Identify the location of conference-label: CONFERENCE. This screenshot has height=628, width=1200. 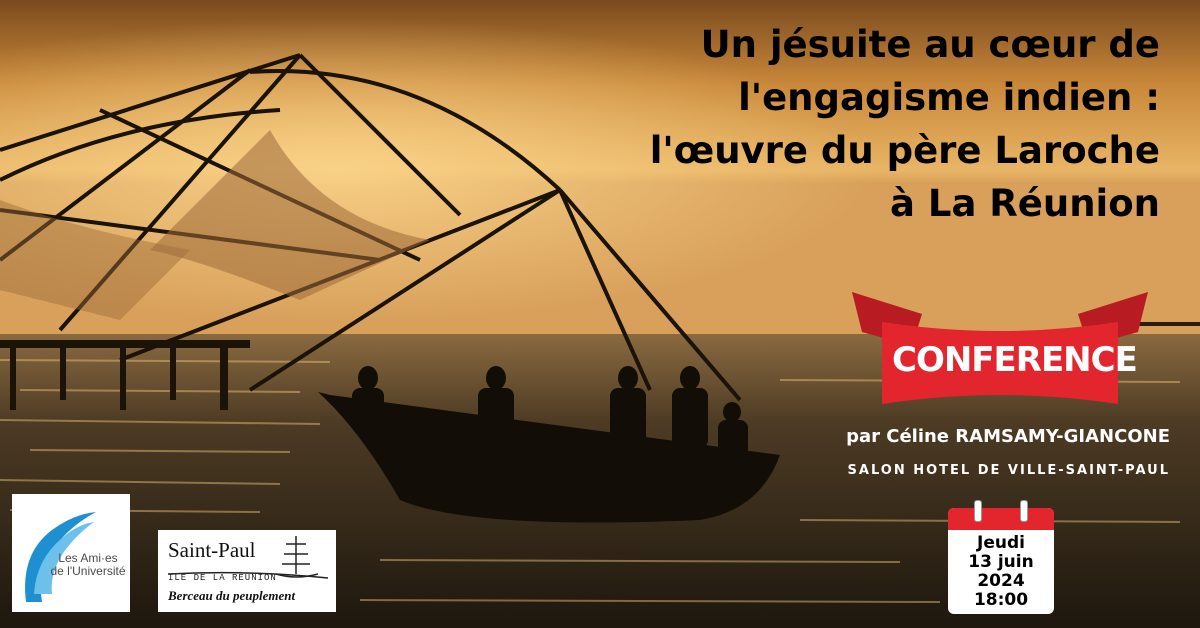
(1015, 360).